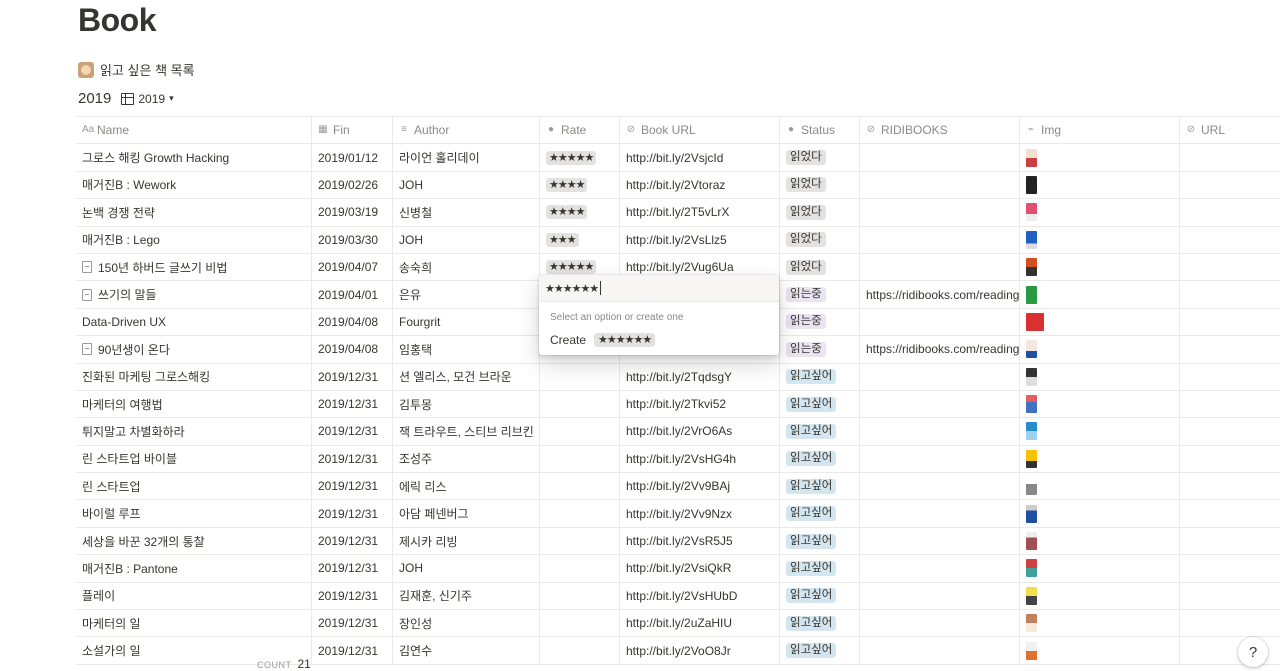 This screenshot has height=671, width=1280. I want to click on create-option-button: Create ★★★★★★, so click(659, 340).